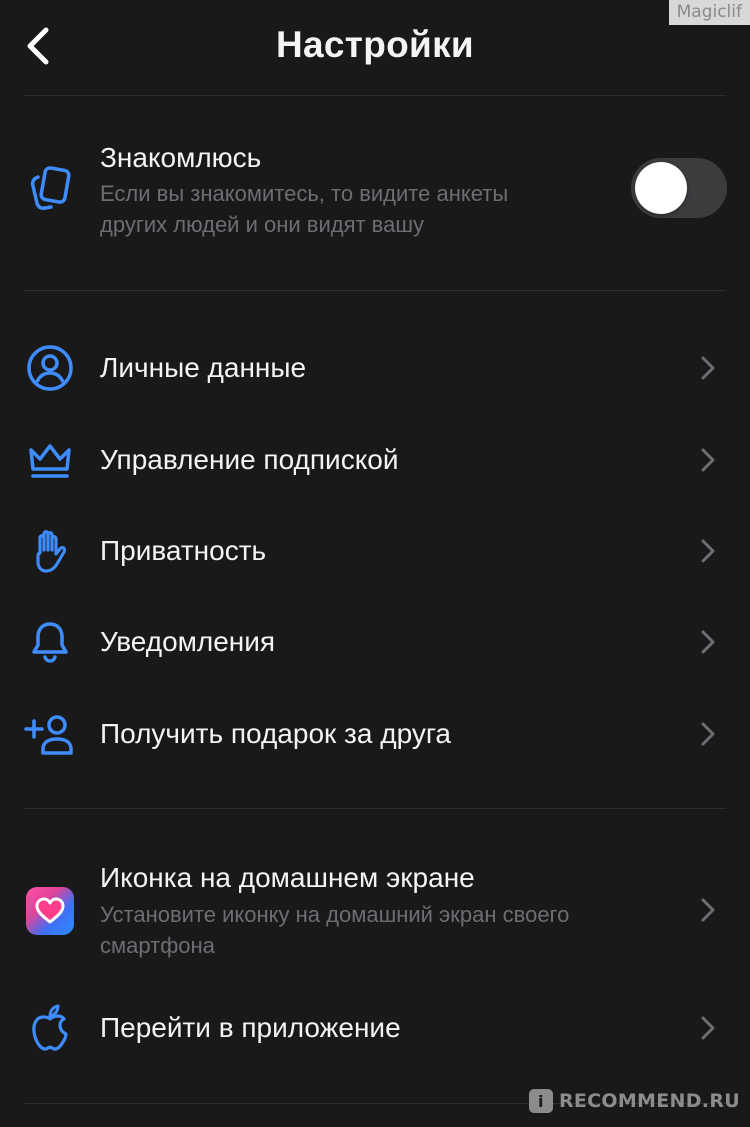  I want to click on user-add-icon, so click(50, 734).